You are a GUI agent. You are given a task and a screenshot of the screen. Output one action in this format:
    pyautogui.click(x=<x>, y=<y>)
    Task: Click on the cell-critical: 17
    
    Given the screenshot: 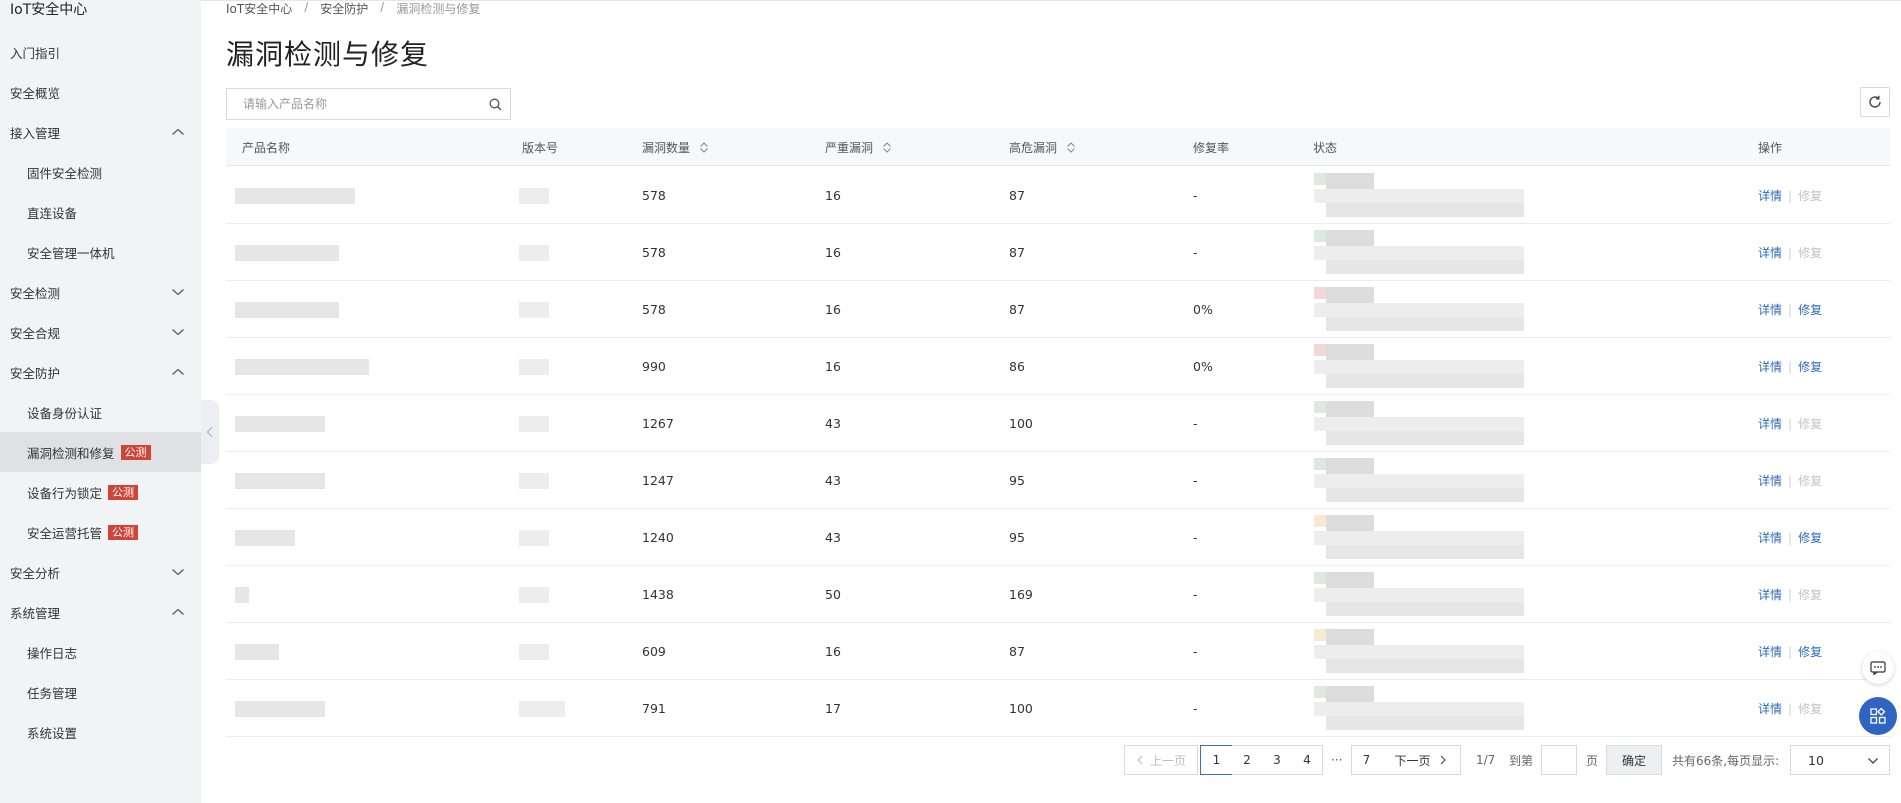 What is the action you would take?
    pyautogui.click(x=833, y=708)
    